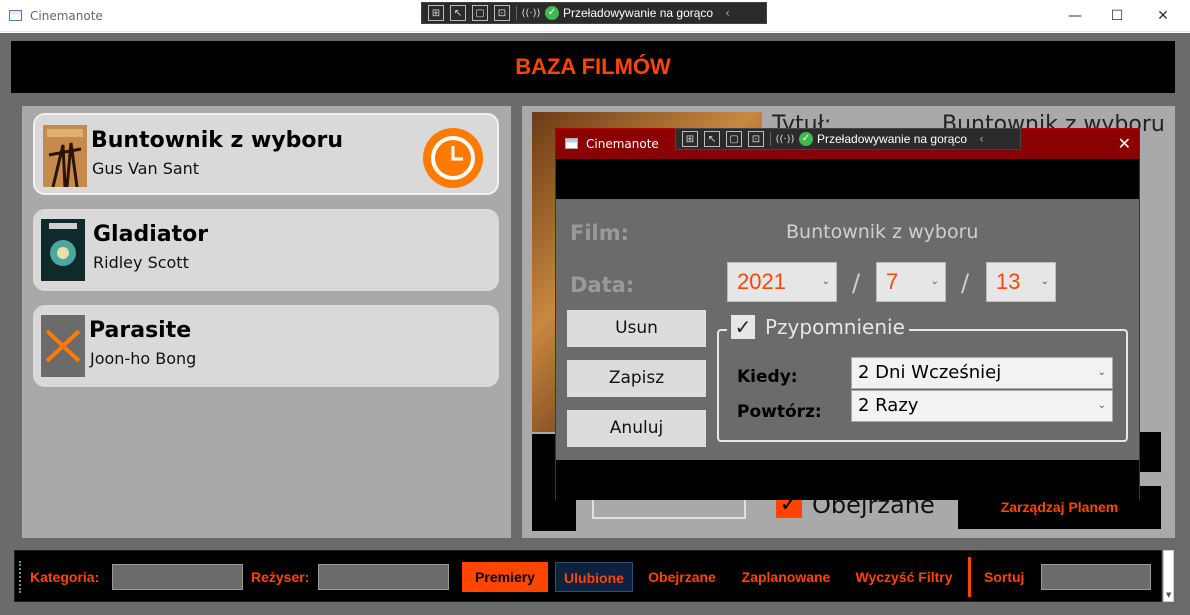 This screenshot has height=615, width=1190. What do you see at coordinates (682, 577) in the screenshot?
I see `obejrzane-button: Obejrzane` at bounding box center [682, 577].